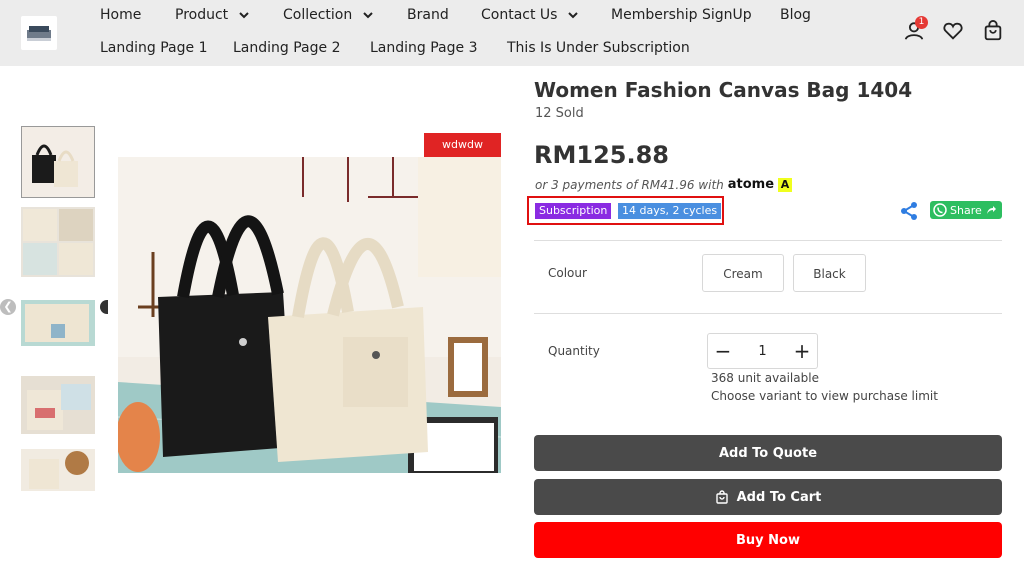  Describe the element at coordinates (991, 210) in the screenshot. I see `share-arrow-icon` at that location.